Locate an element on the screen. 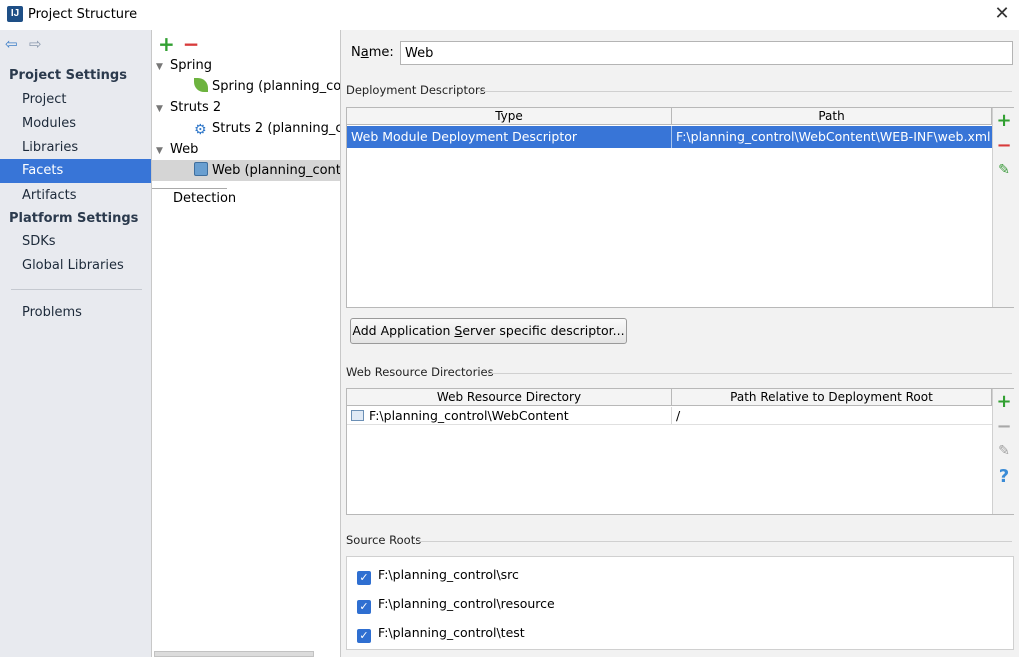 The width and height of the screenshot is (1019, 657). tree-node-web: ▼ Web is located at coordinates (177, 149).